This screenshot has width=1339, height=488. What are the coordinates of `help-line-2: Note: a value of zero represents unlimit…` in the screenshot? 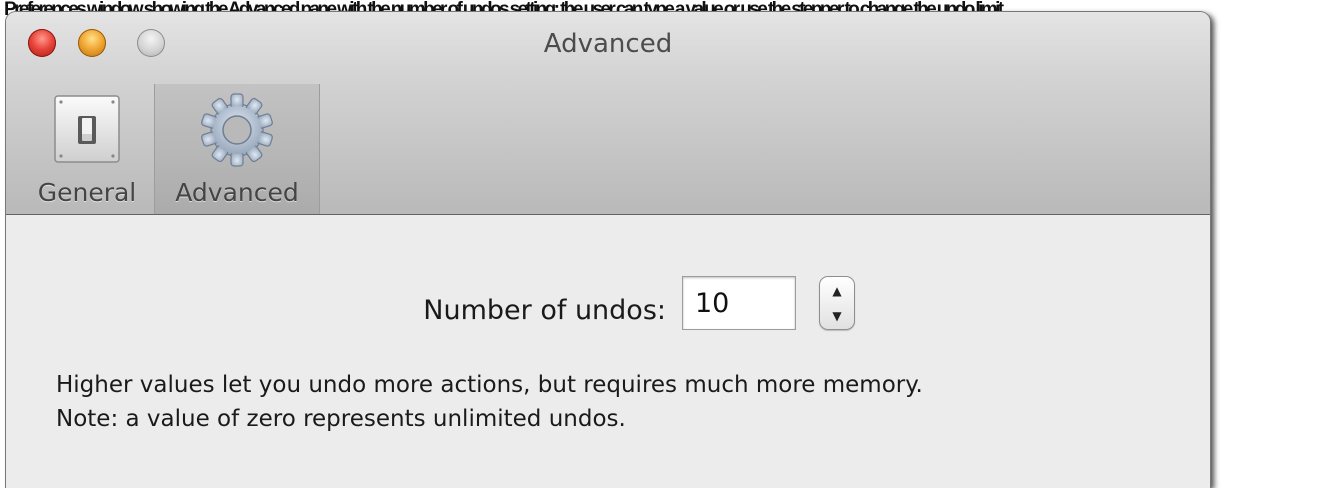 It's located at (341, 419).